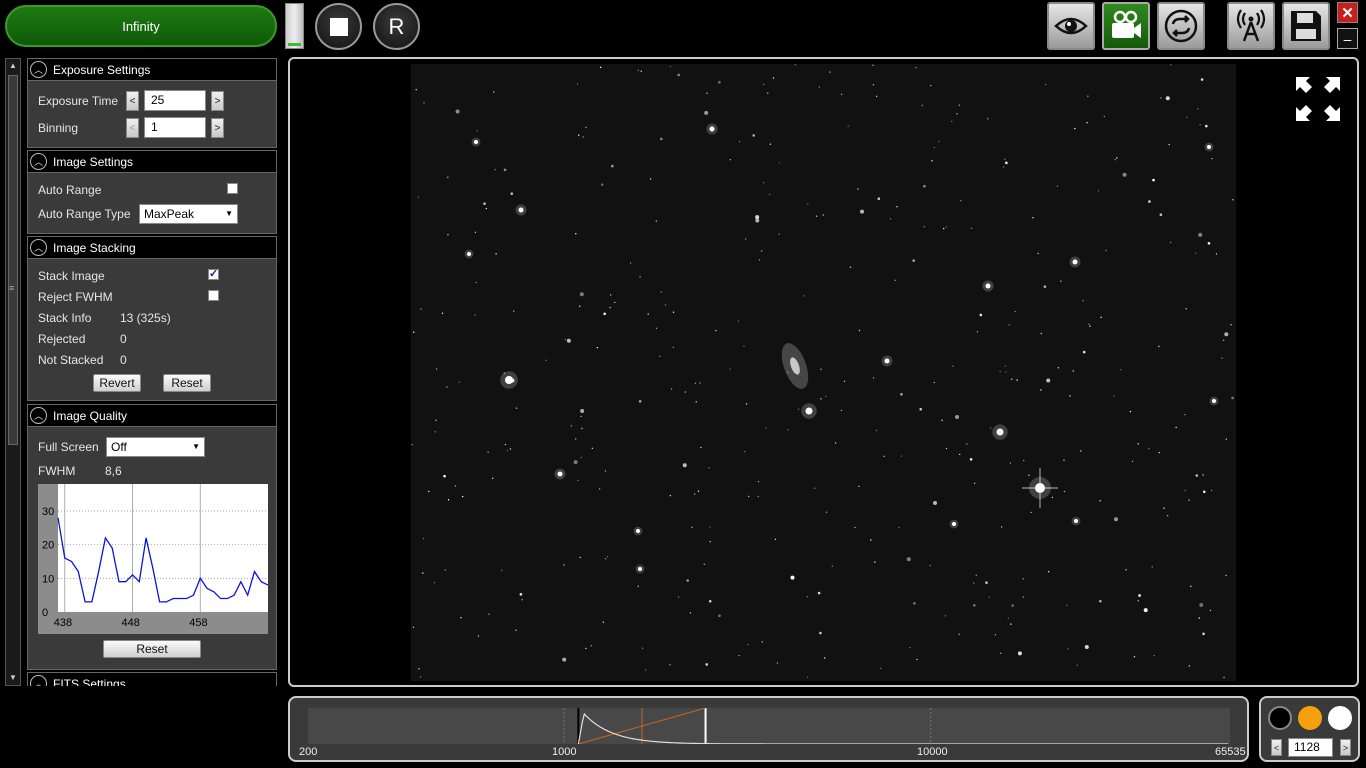 This screenshot has width=1366, height=768. What do you see at coordinates (1280, 718) in the screenshot?
I see `black-point-dot` at bounding box center [1280, 718].